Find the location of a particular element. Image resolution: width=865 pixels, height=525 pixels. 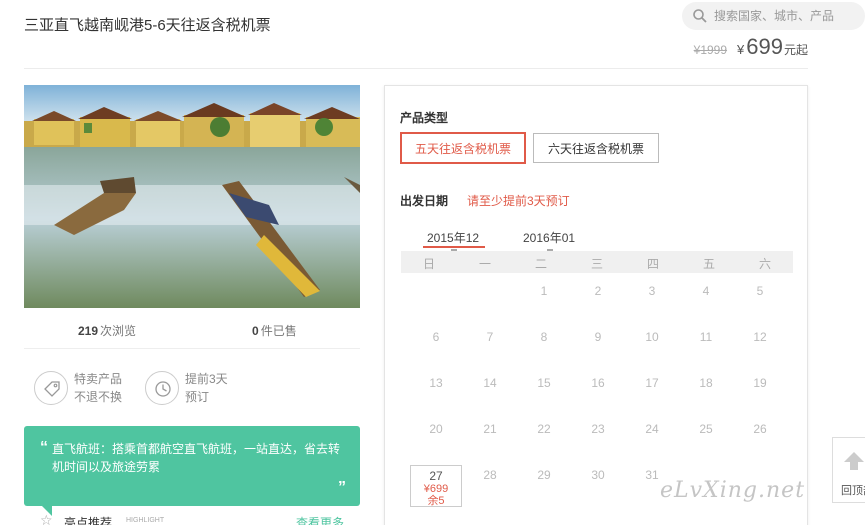

views-count: 219 is located at coordinates (88, 331).